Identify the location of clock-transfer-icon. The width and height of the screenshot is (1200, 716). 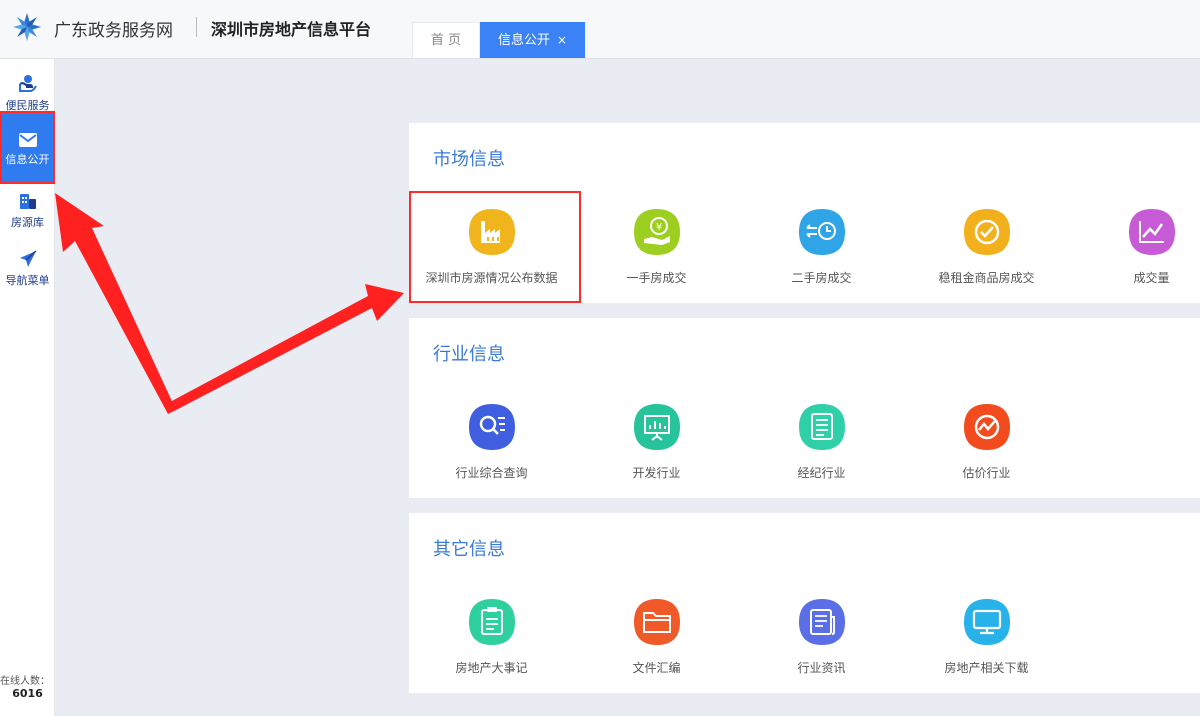
(822, 232).